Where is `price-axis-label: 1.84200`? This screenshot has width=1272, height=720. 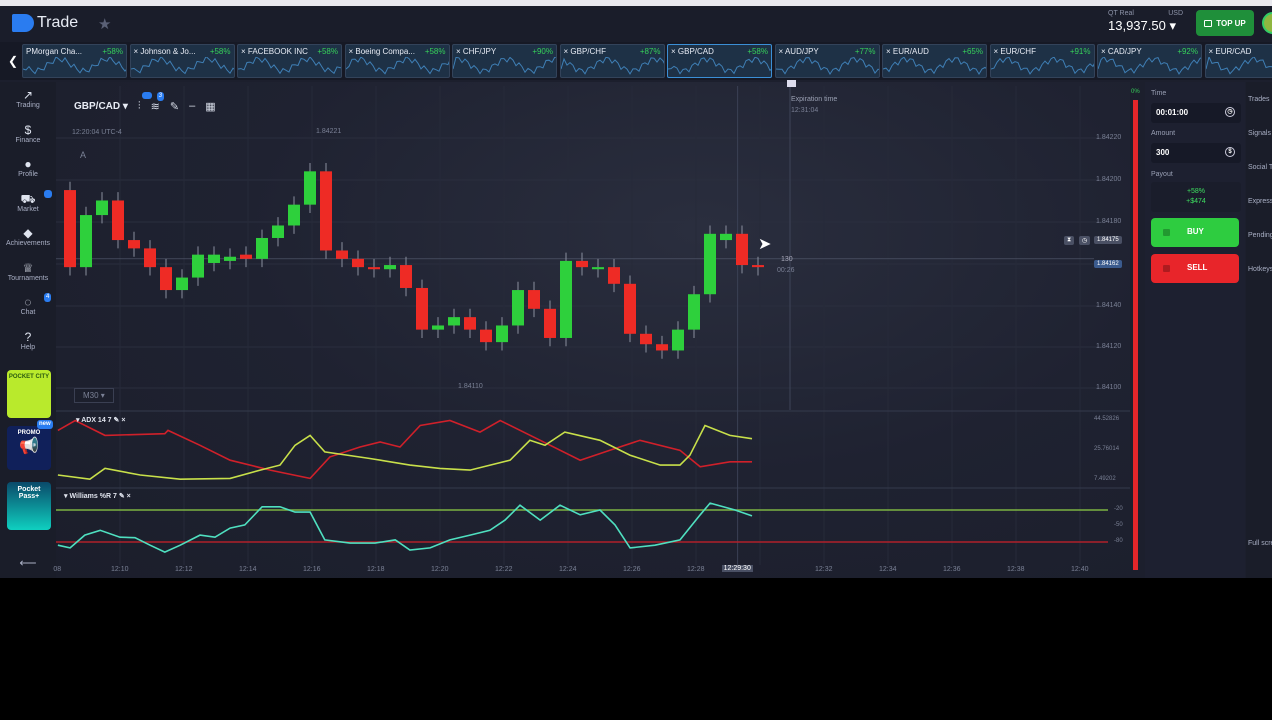
price-axis-label: 1.84200 is located at coordinates (1109, 179).